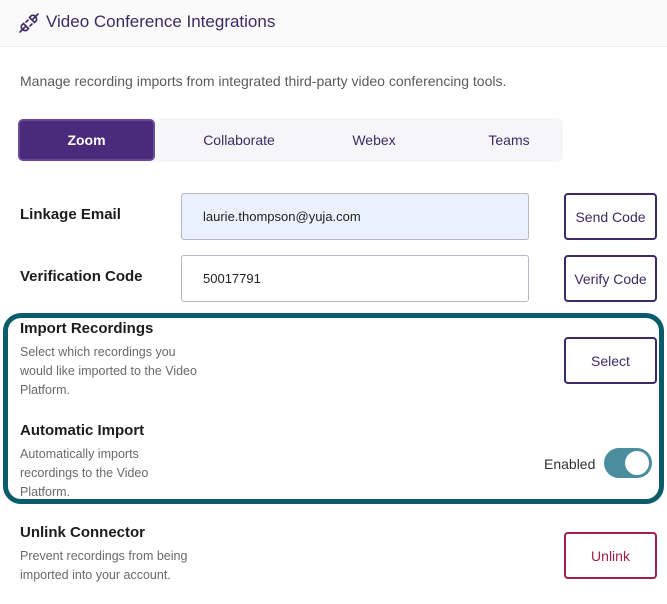 The width and height of the screenshot is (667, 604). I want to click on verification-code-label: Verification Code, so click(81, 276).